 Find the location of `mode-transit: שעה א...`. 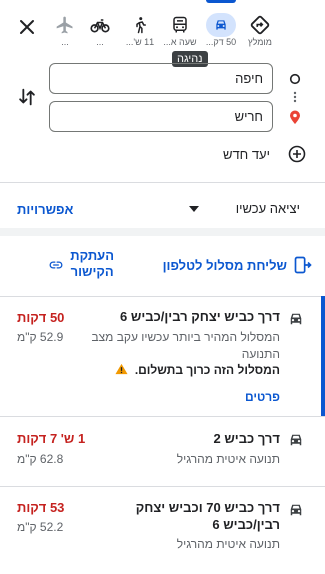

mode-transit: שעה א... is located at coordinates (180, 30).